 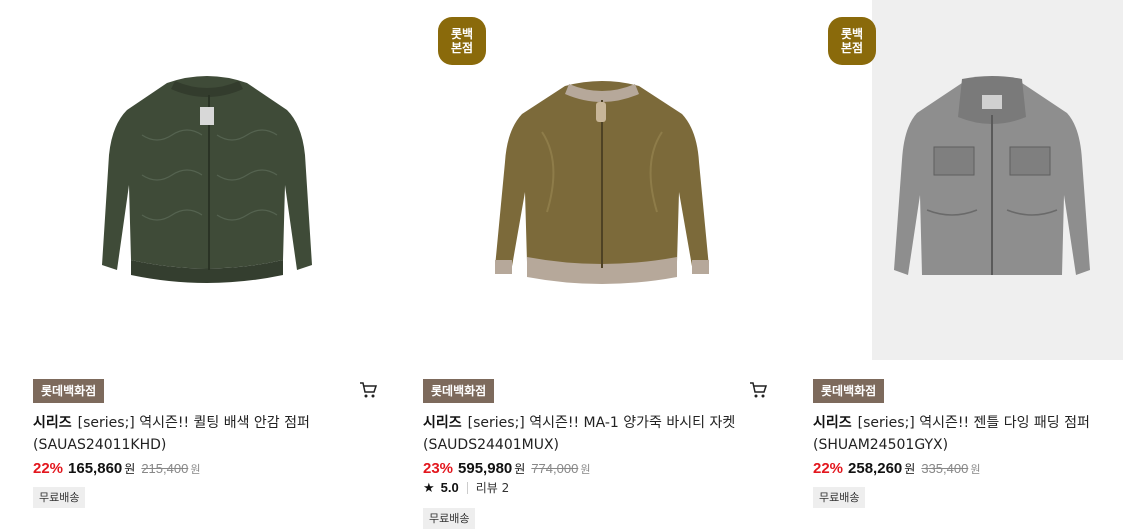 I want to click on sale-price: 595,980, so click(x=485, y=468).